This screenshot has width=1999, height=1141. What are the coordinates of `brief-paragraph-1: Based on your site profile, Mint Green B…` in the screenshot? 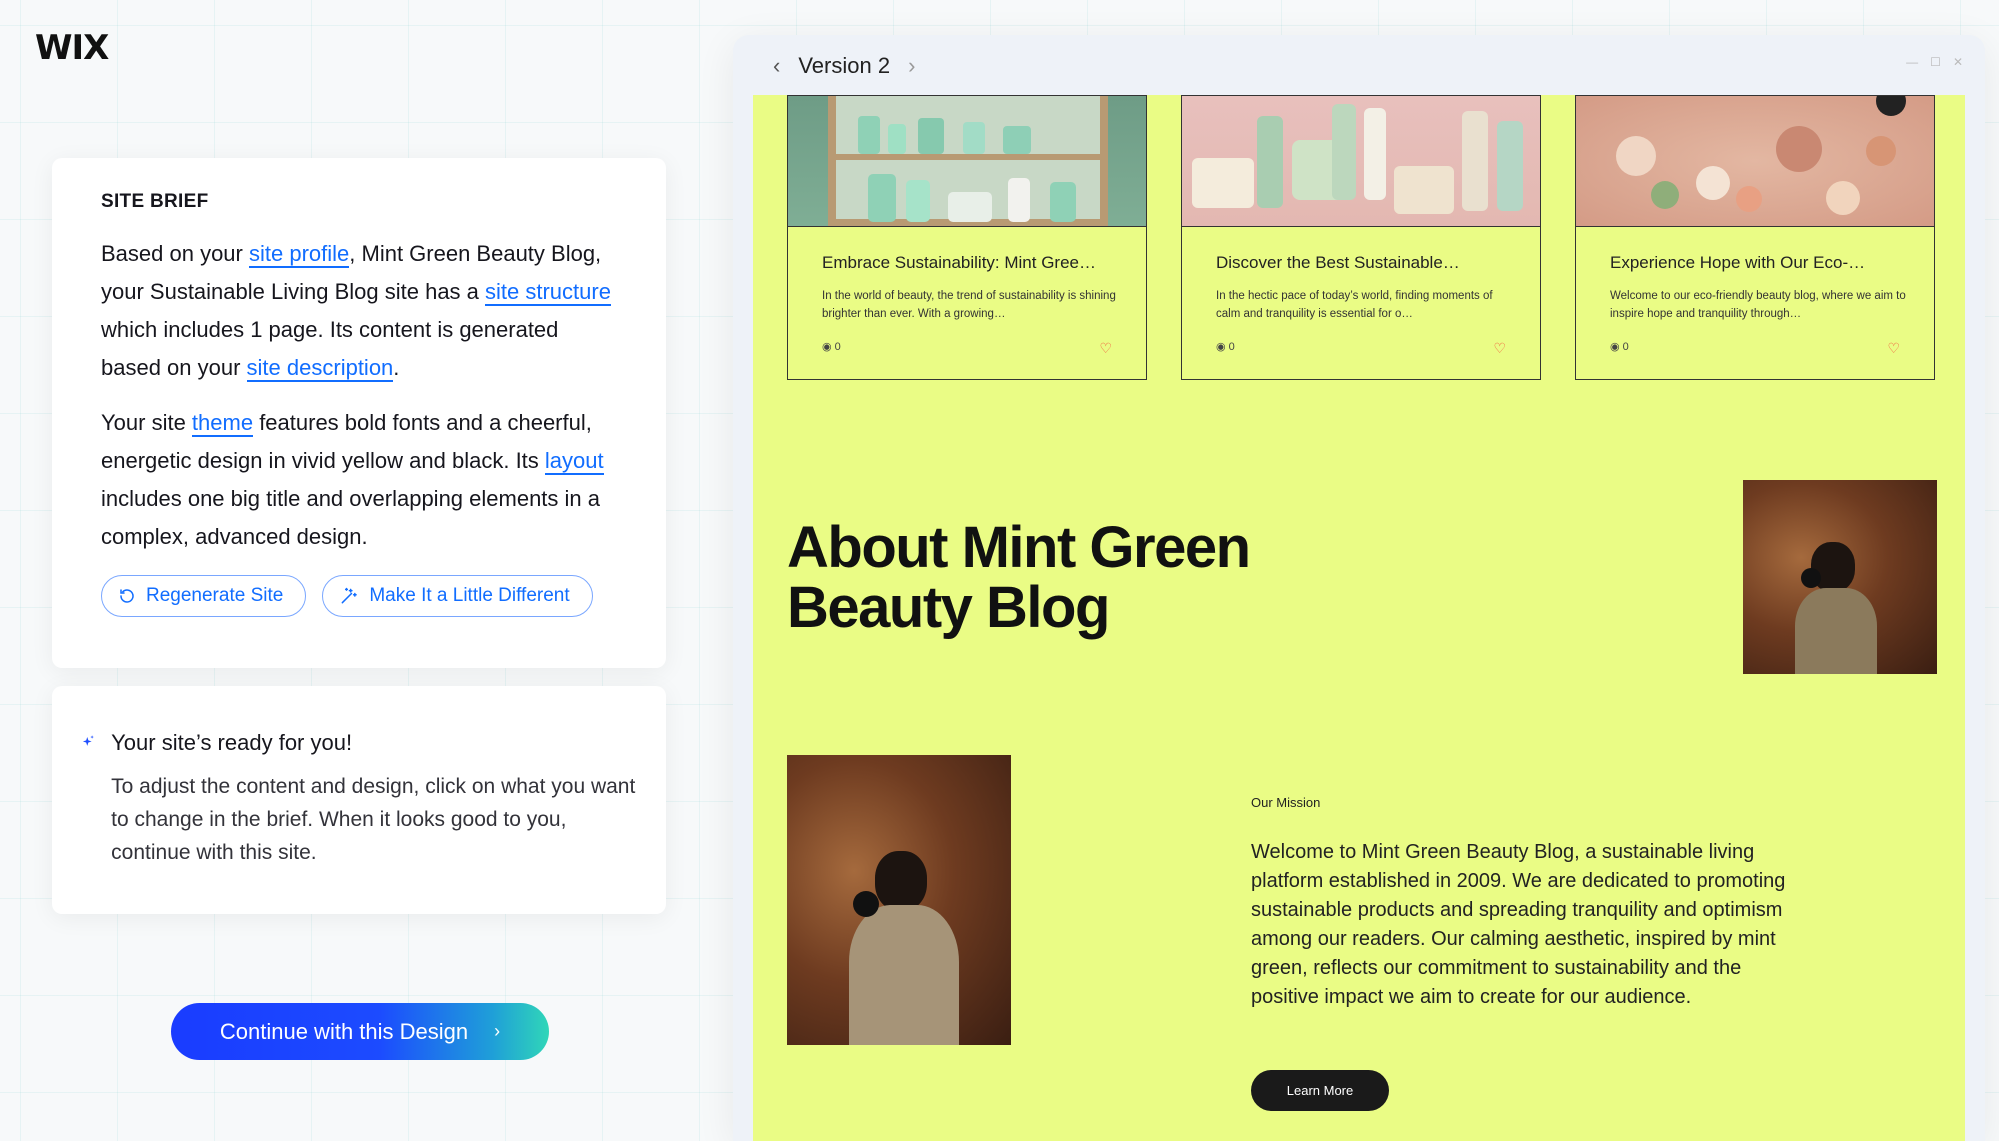 It's located at (356, 311).